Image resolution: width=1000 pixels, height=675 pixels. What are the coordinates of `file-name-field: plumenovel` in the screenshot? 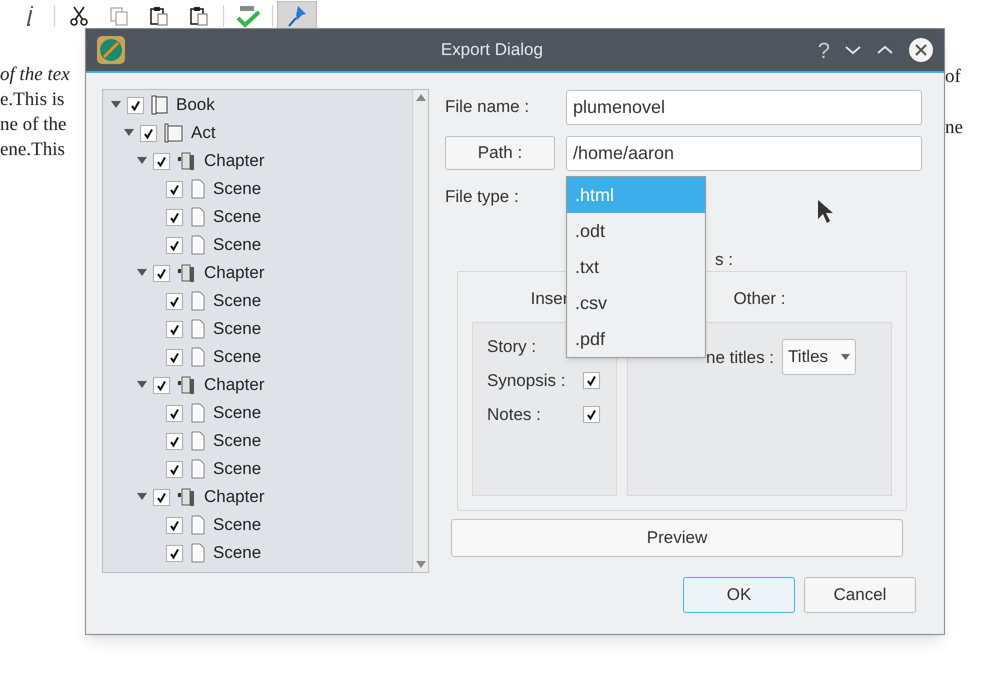 It's located at (744, 107).